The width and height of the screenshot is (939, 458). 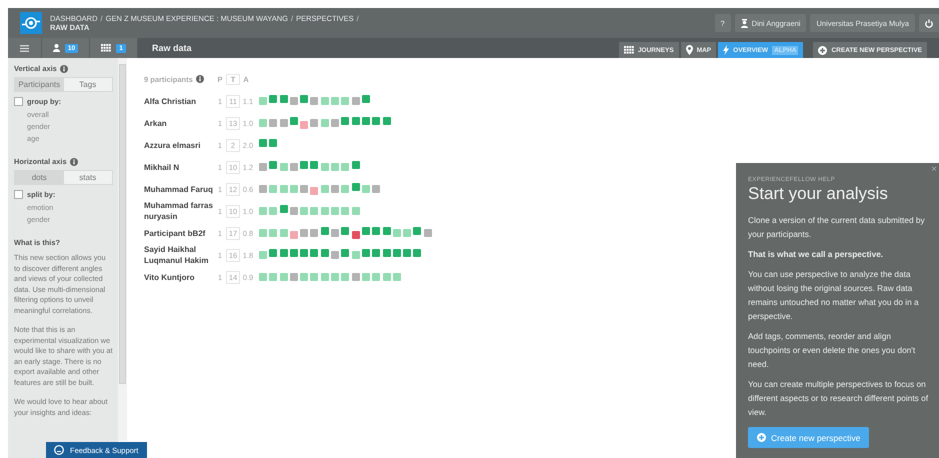 What do you see at coordinates (838, 398) in the screenshot?
I see `help-text: You can create multiple perspectives to focus on different aspects or to research different points of view.` at bounding box center [838, 398].